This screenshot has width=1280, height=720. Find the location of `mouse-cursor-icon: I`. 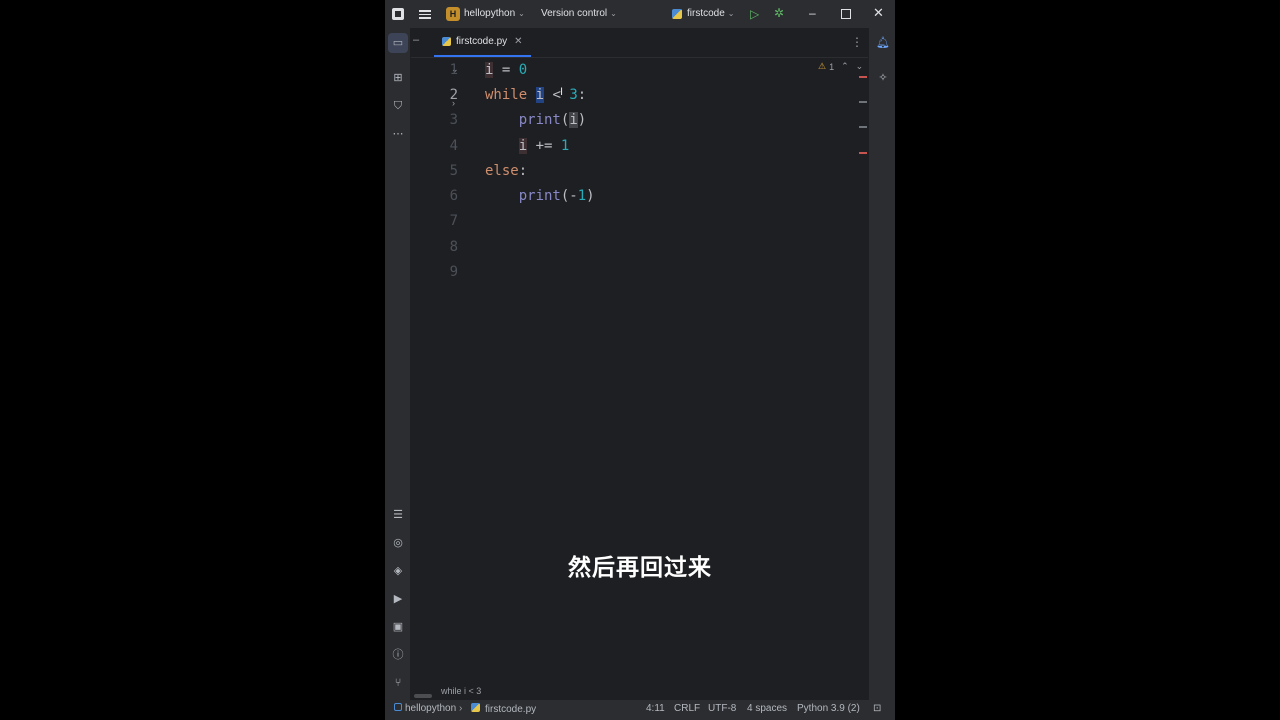

mouse-cursor-icon: I is located at coordinates (562, 92).